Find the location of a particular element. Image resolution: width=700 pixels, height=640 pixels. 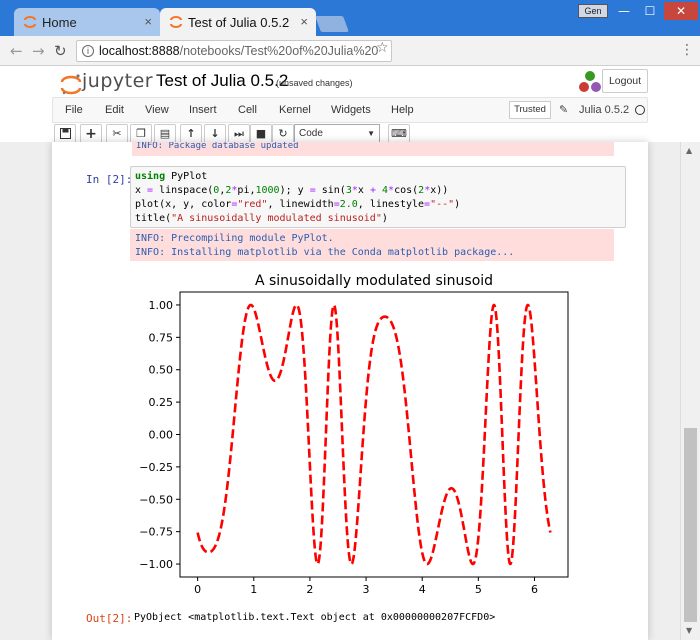

y-tick-label: 0.50 is located at coordinates (161, 370).